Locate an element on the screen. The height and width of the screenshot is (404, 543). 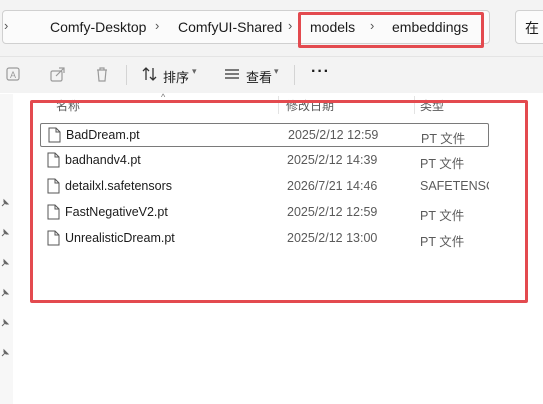
rename-icon: A is located at coordinates (13, 74).